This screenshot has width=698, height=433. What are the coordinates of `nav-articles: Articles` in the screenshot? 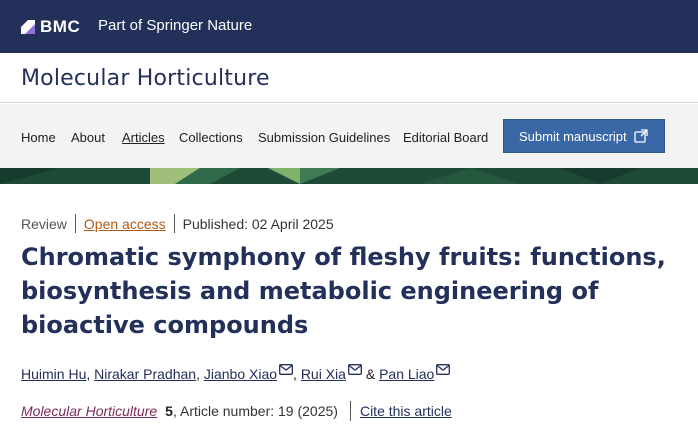 It's located at (143, 138).